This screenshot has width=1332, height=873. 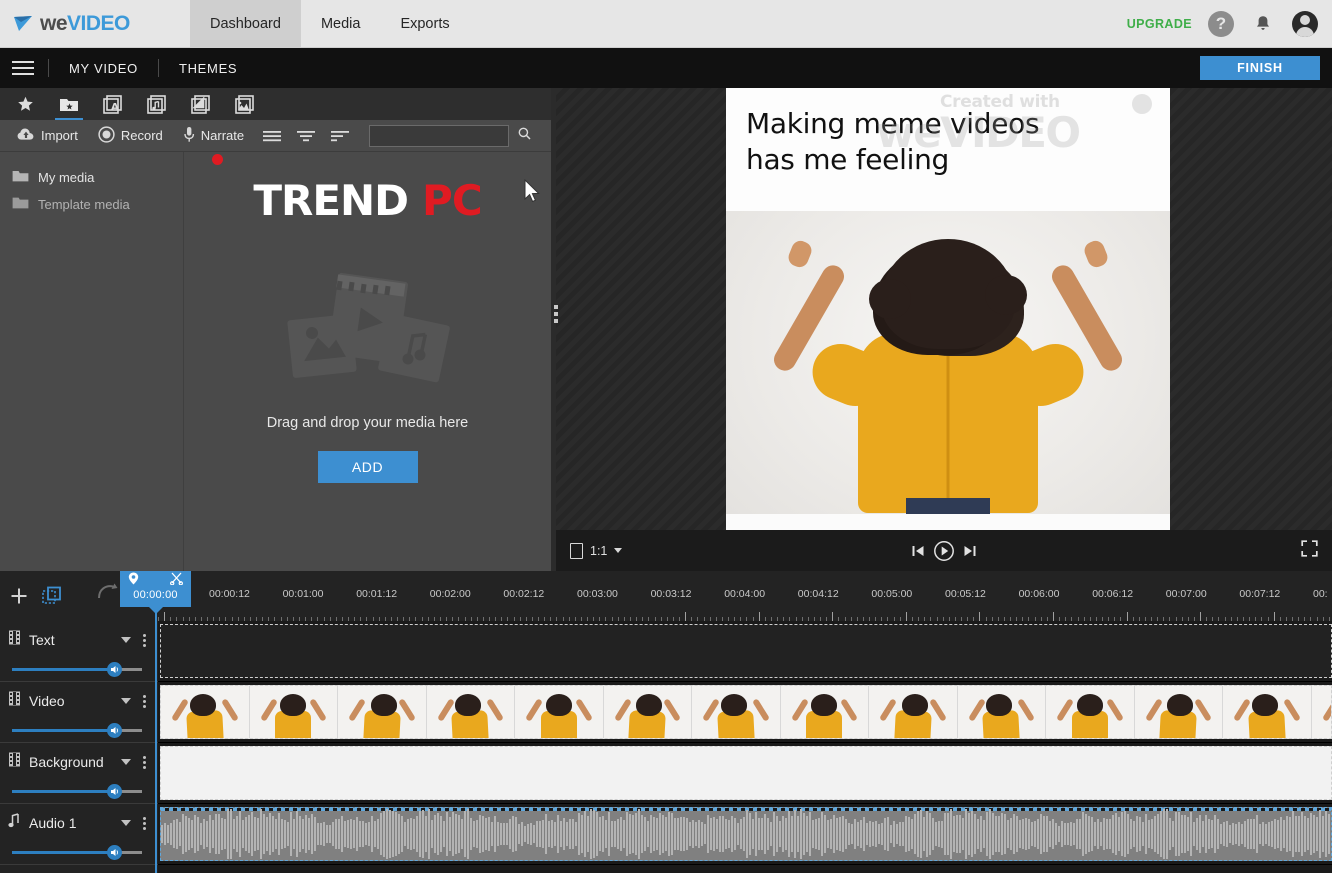 What do you see at coordinates (1221, 23) in the screenshot?
I see `help-icon: ?` at bounding box center [1221, 23].